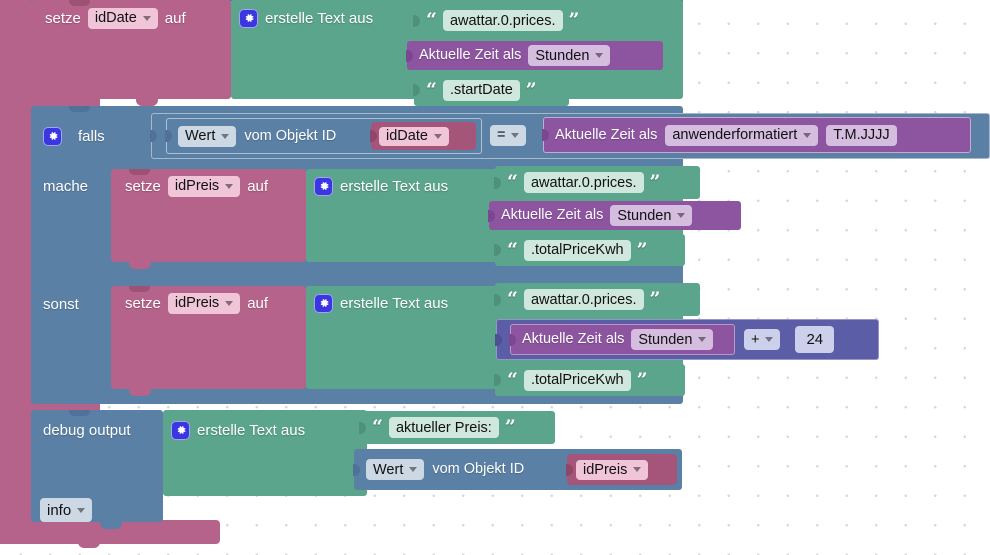 This screenshot has width=990, height=555. I want to click on text-value-field: .startDate, so click(481, 90).